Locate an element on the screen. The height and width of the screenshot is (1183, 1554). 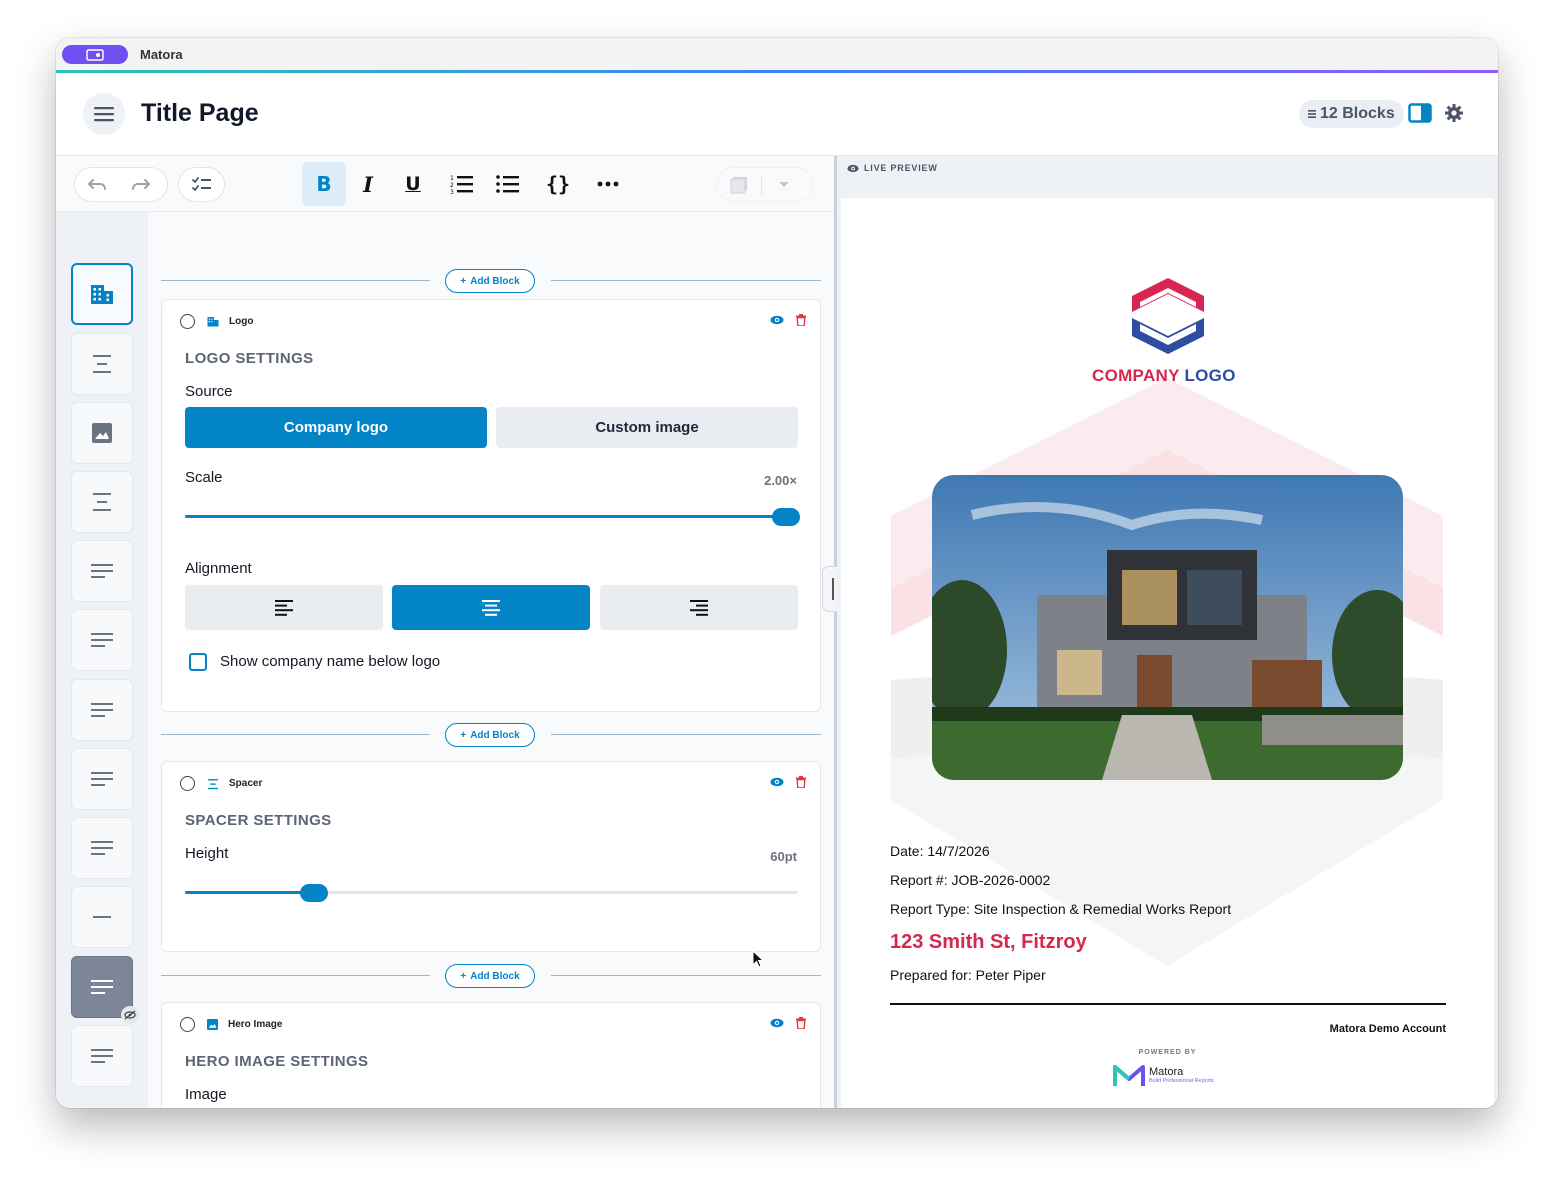
add-block-label: Add Block is located at coordinates (495, 976).